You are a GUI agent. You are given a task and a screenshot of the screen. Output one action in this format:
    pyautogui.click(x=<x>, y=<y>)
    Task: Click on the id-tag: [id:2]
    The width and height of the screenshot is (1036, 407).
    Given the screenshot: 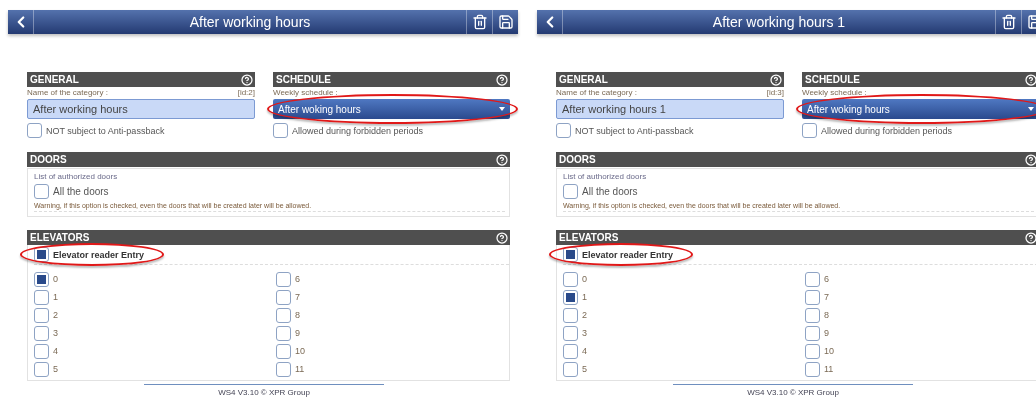 What is the action you would take?
    pyautogui.click(x=246, y=92)
    